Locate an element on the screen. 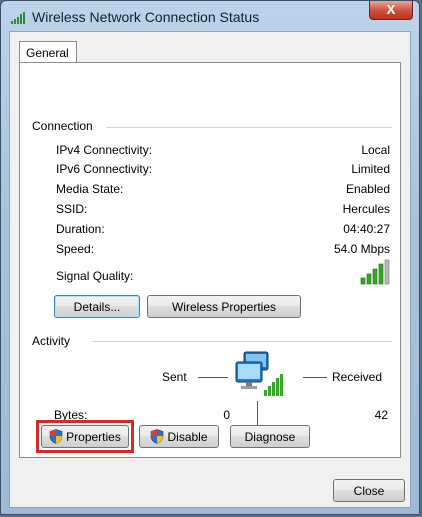  bytes-received-value: 42 is located at coordinates (381, 415).